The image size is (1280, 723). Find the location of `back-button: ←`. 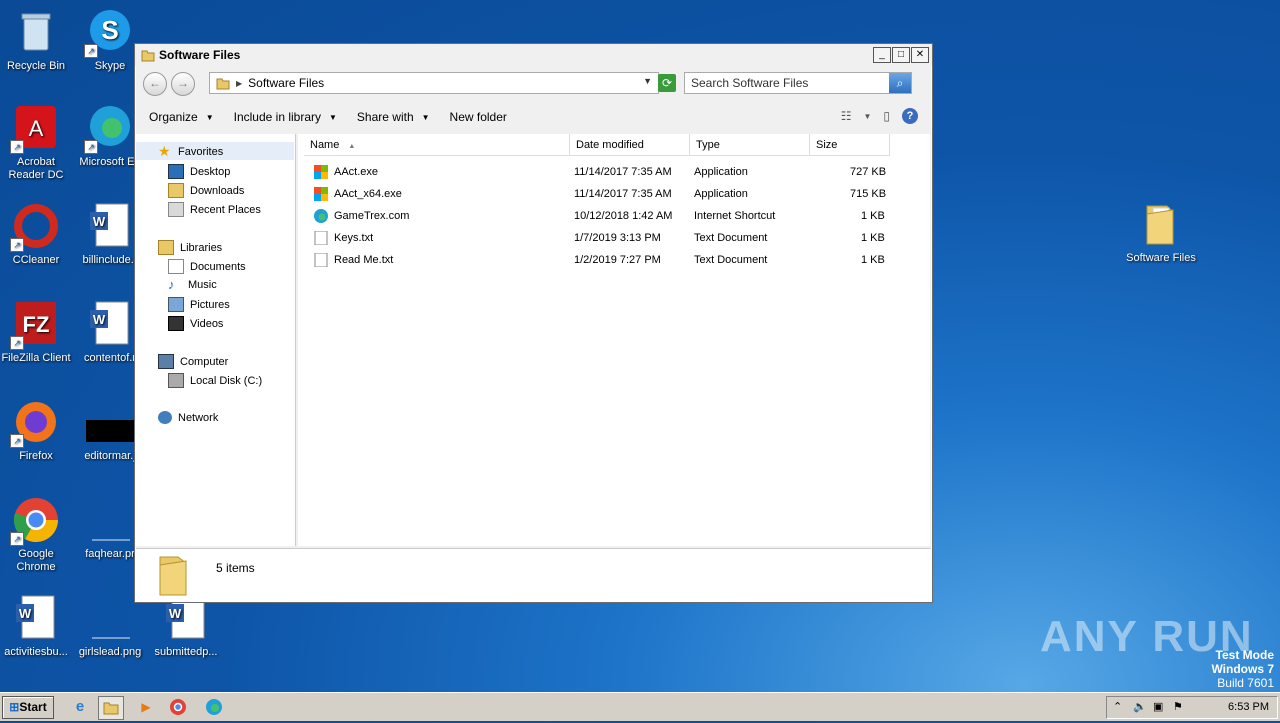

back-button: ← is located at coordinates (155, 84).